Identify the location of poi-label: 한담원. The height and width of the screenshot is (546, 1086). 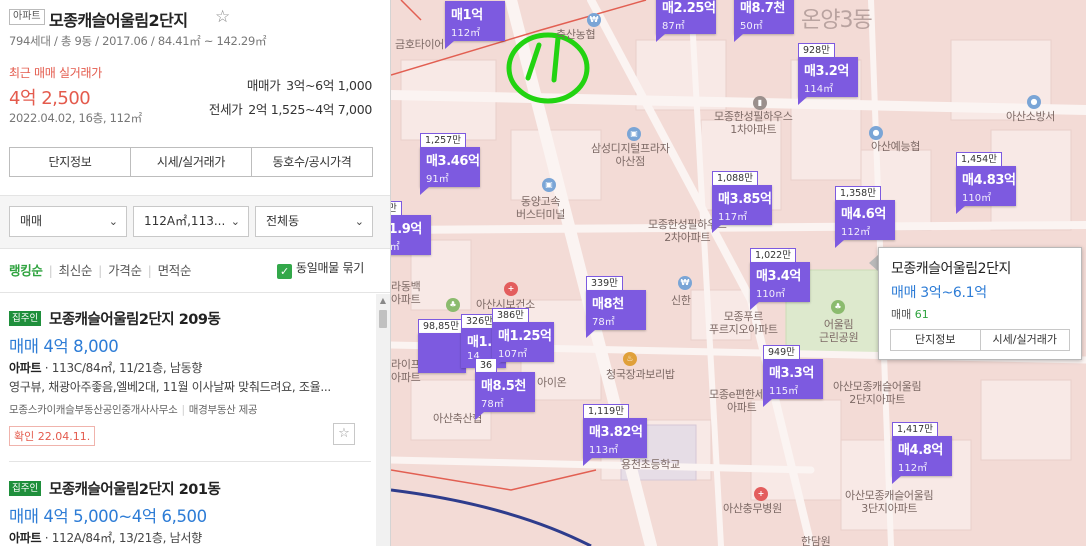
(816, 540).